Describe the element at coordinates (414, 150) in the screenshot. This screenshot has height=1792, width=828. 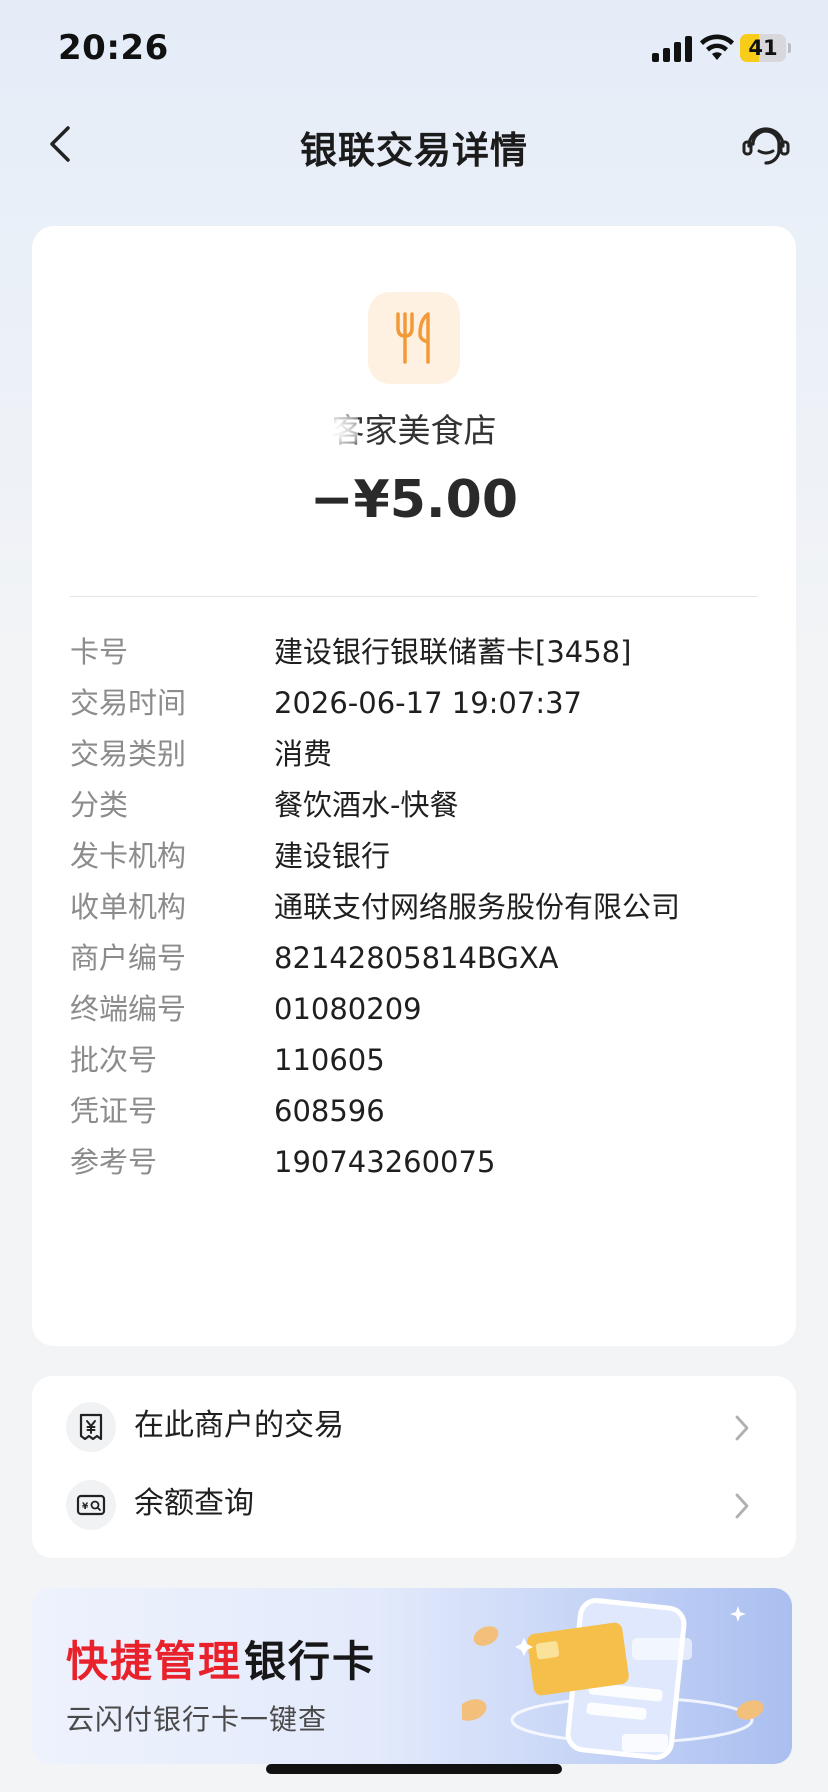
I see `page-title: 银联交易详情` at that location.